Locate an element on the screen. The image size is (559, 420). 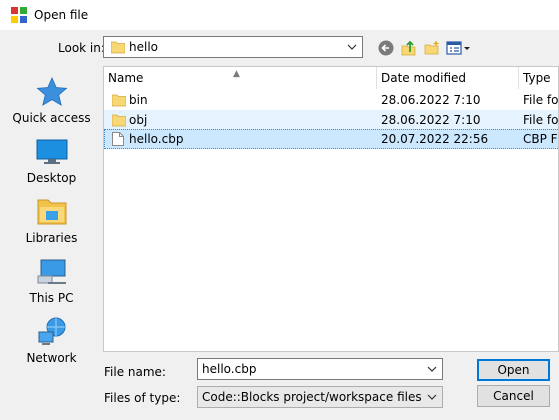
file-row-bin: bin 28.06.2022 7:10 File fo is located at coordinates (331, 100).